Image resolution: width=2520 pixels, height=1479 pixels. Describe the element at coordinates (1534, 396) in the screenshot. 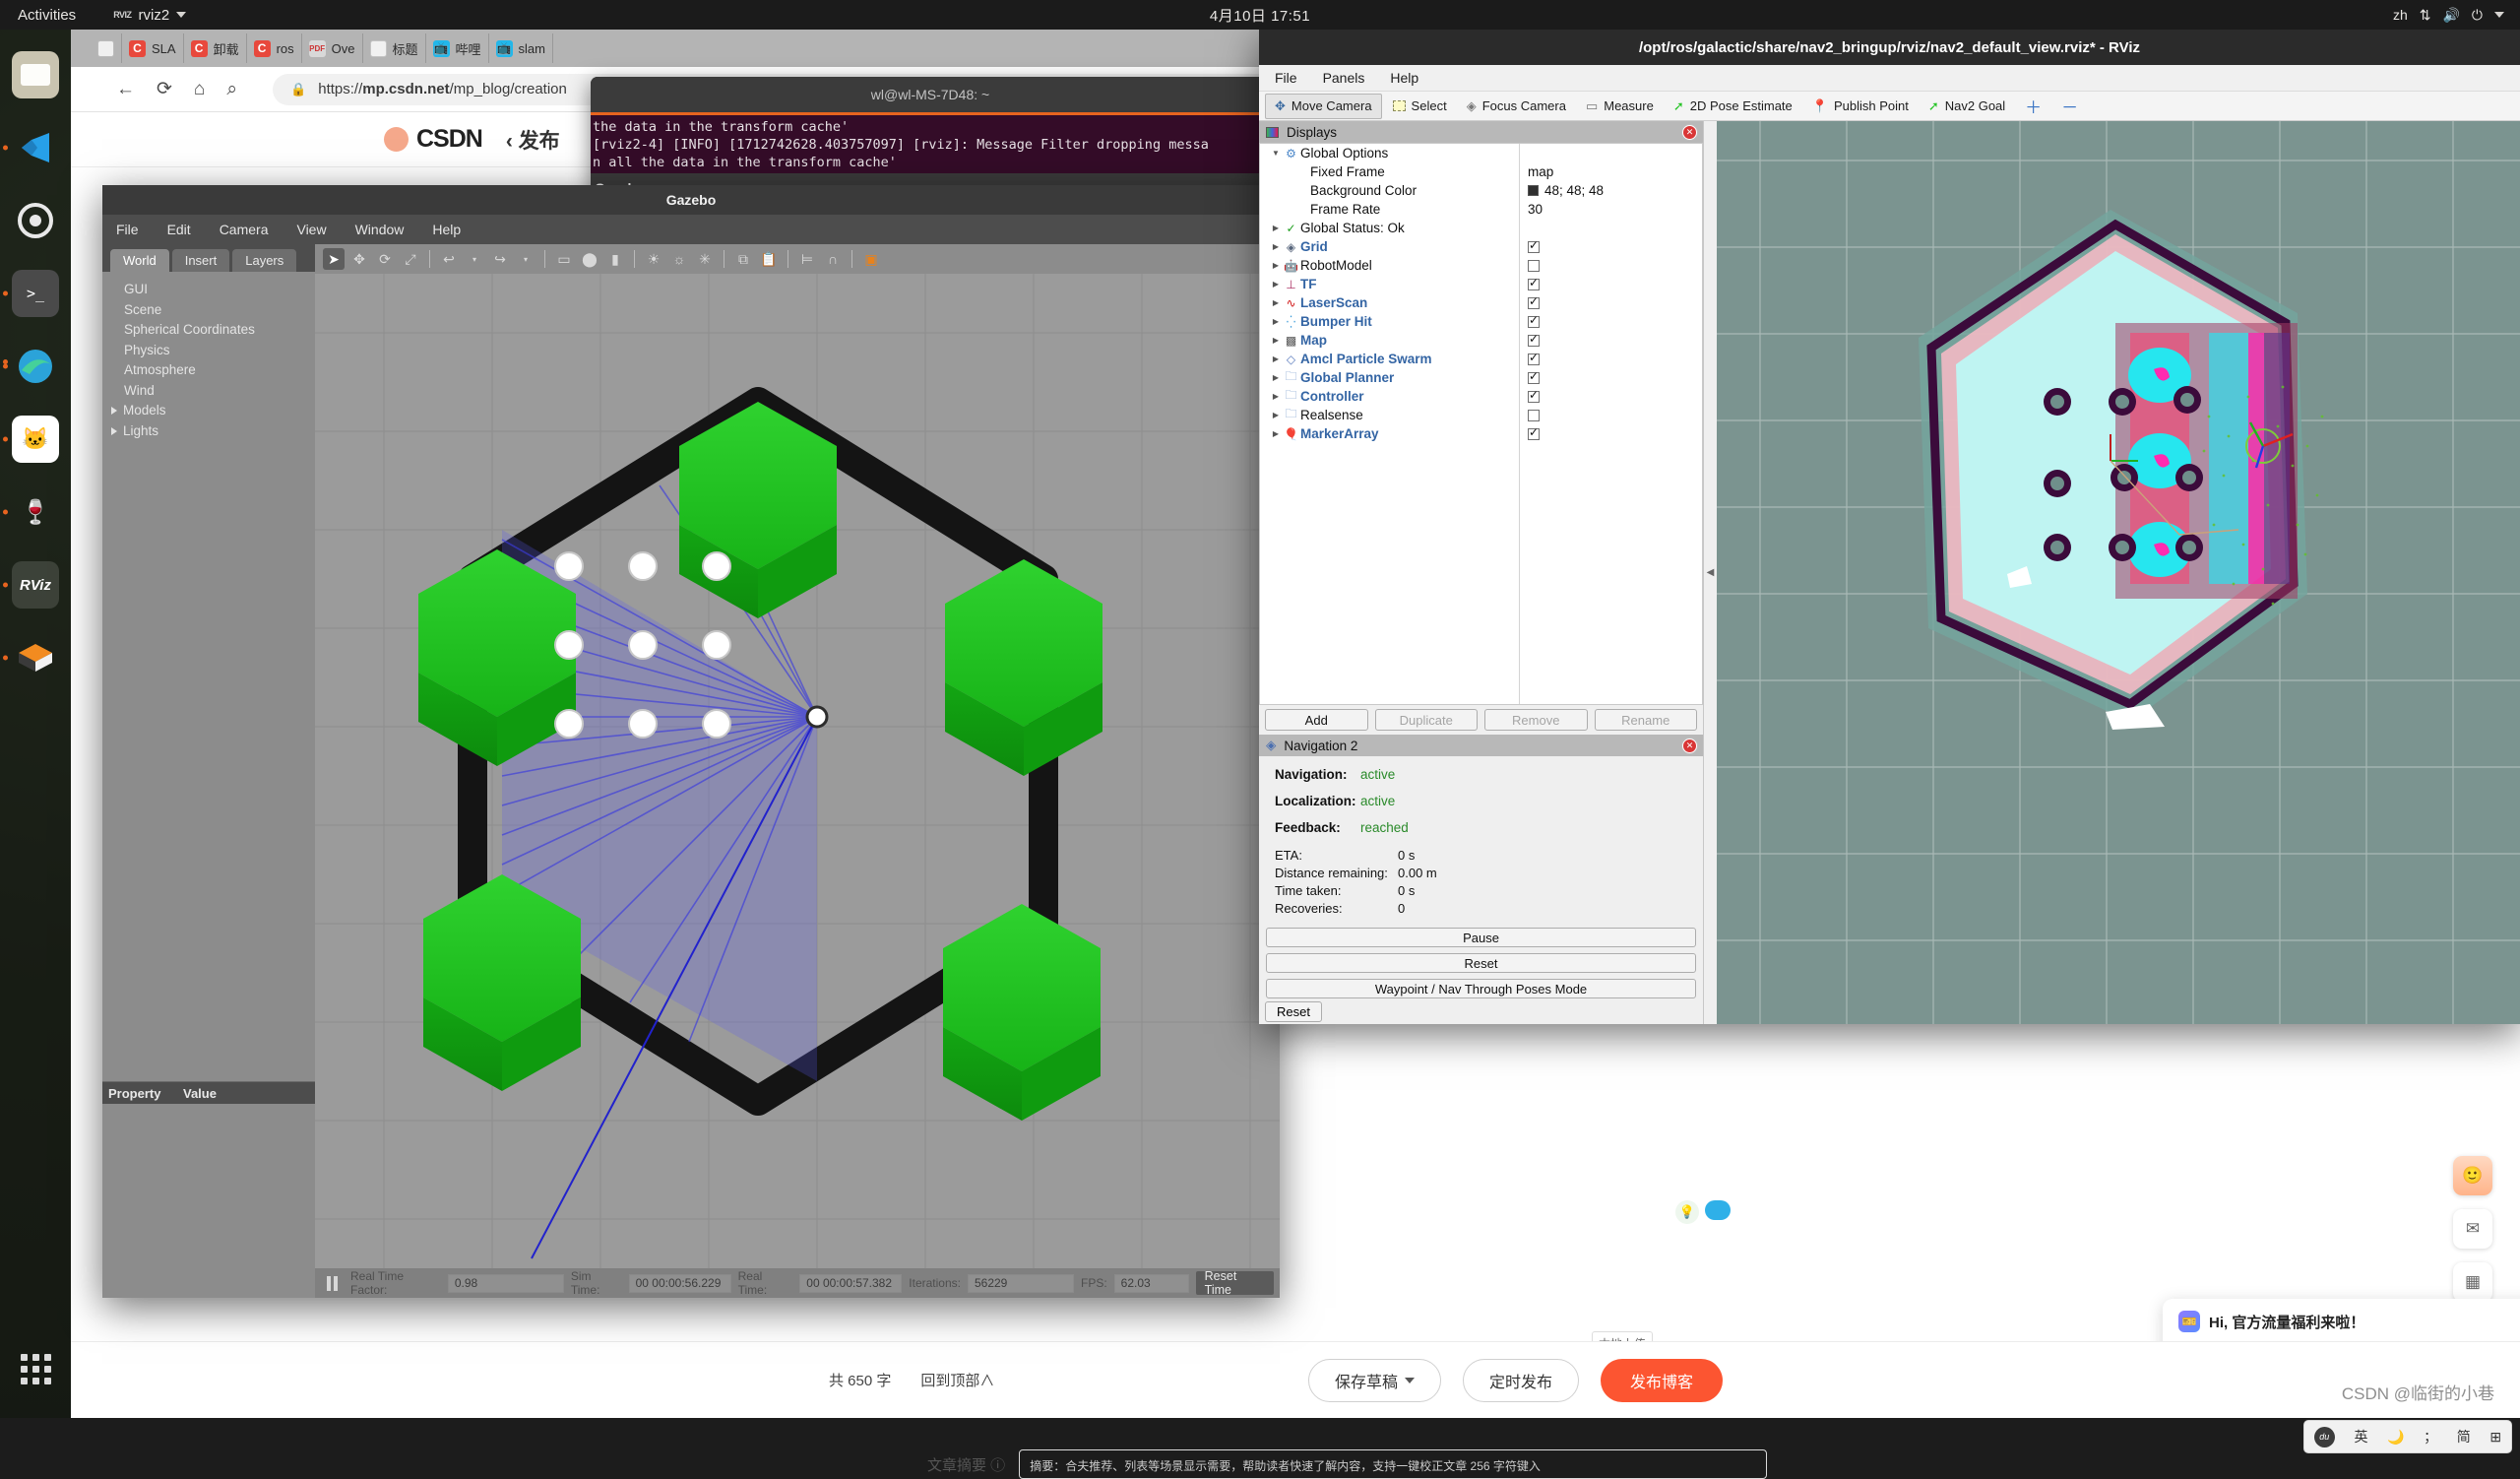

I see `controller-checkbox` at that location.